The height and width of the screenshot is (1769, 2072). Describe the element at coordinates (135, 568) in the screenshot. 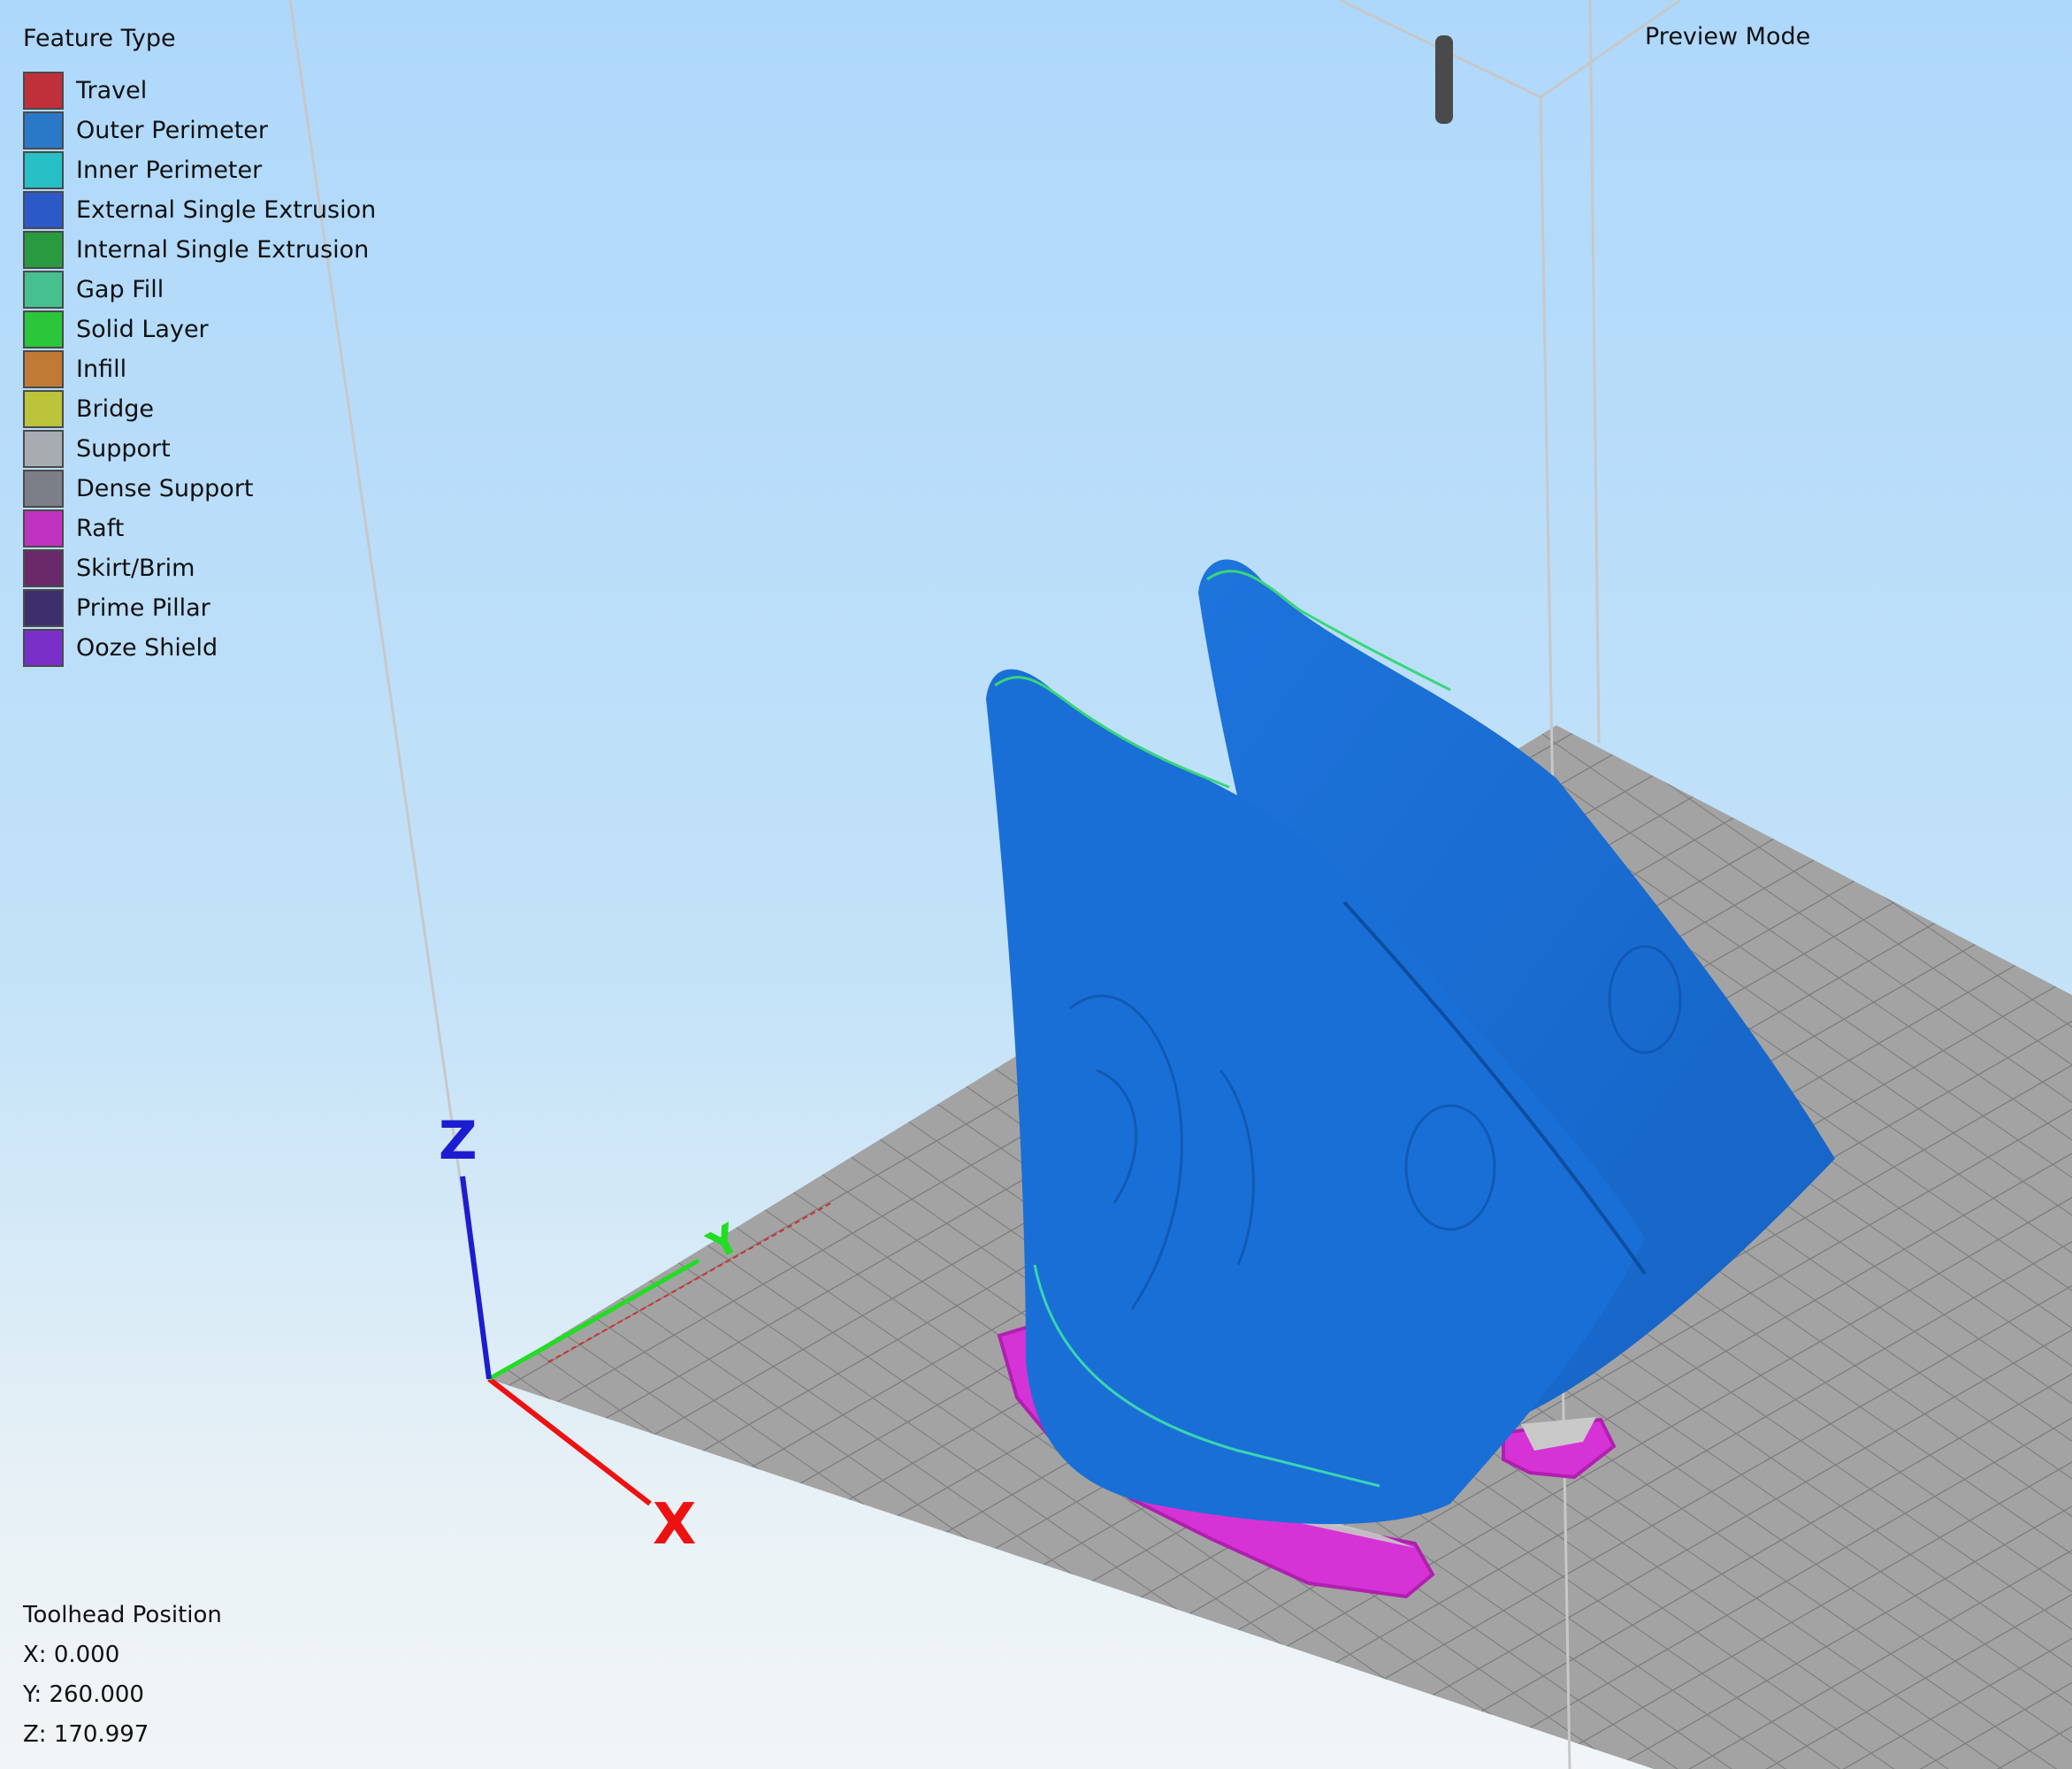

I see `legend-label: Skirt/Brim` at that location.